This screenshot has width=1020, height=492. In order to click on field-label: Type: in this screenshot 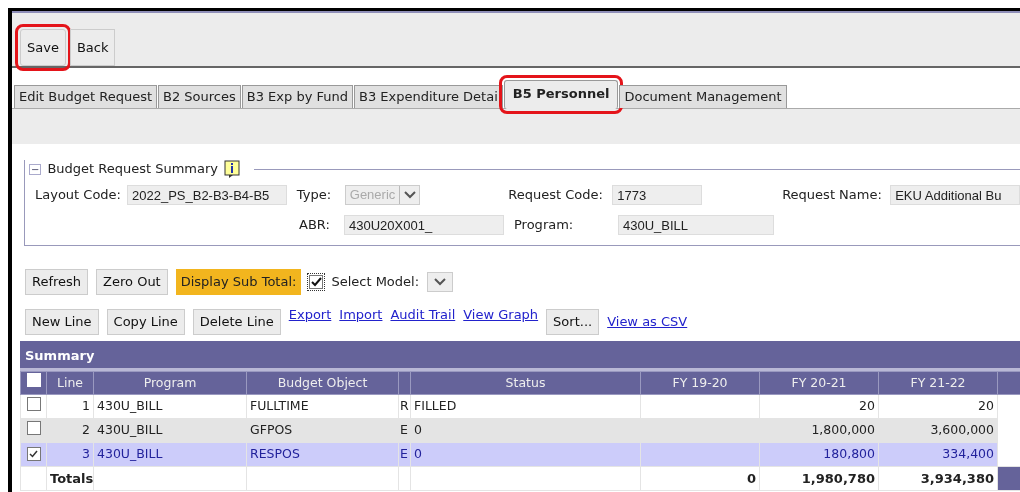, I will do `click(314, 195)`.